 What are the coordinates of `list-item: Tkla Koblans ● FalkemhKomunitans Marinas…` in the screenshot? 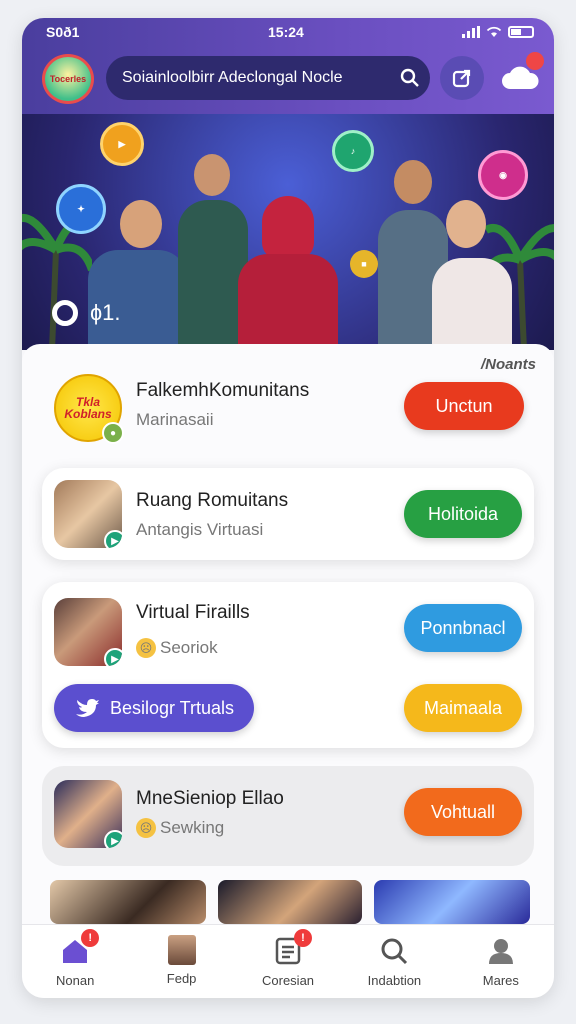 It's located at (288, 409).